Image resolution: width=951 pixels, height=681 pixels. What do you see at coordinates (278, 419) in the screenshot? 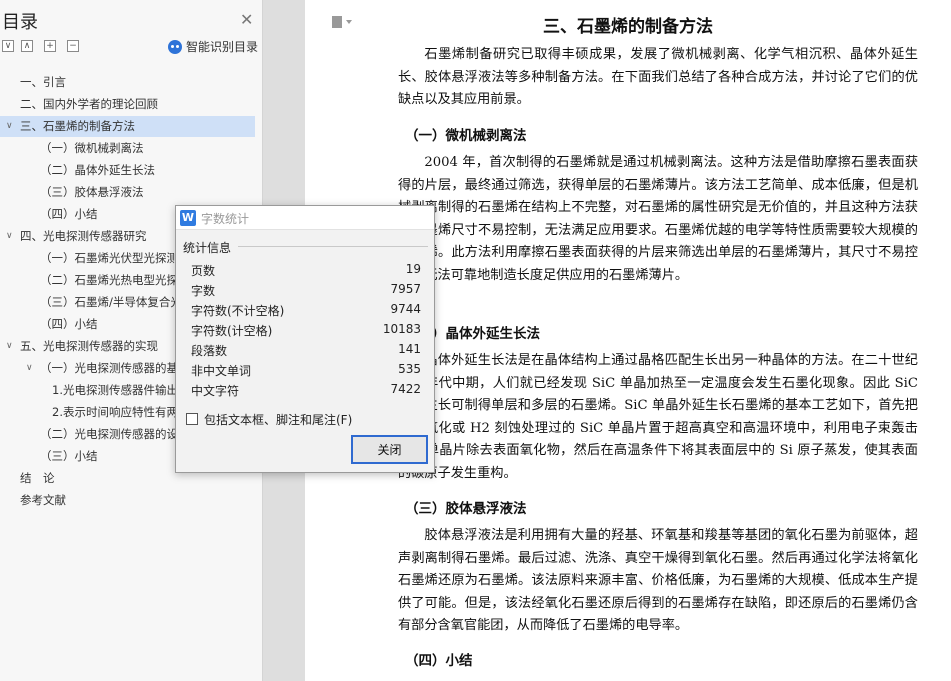
I see `include-textbox-label: 包括文本框、脚注和尾注(F)` at bounding box center [278, 419].